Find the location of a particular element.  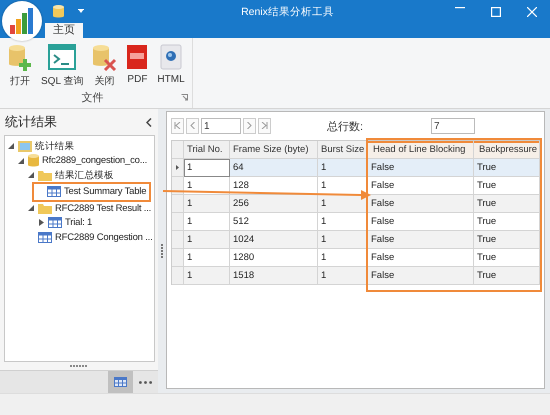

table-cell: 1024 is located at coordinates (274, 240).